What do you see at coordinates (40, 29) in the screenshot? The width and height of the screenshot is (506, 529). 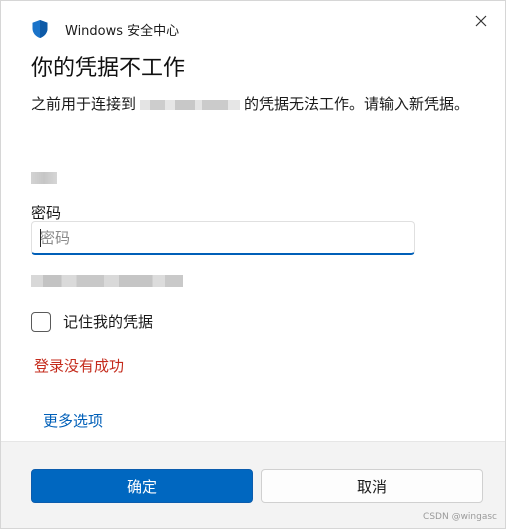 I see `shield-icon` at bounding box center [40, 29].